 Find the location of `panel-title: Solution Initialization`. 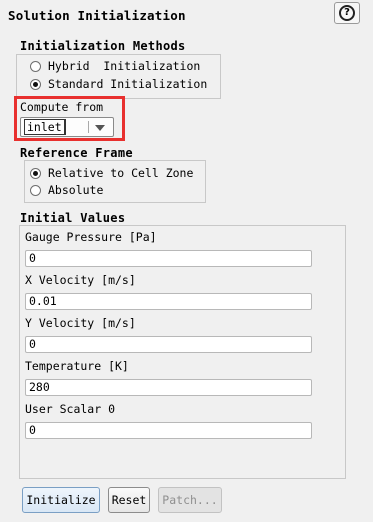

panel-title: Solution Initialization is located at coordinates (97, 15).